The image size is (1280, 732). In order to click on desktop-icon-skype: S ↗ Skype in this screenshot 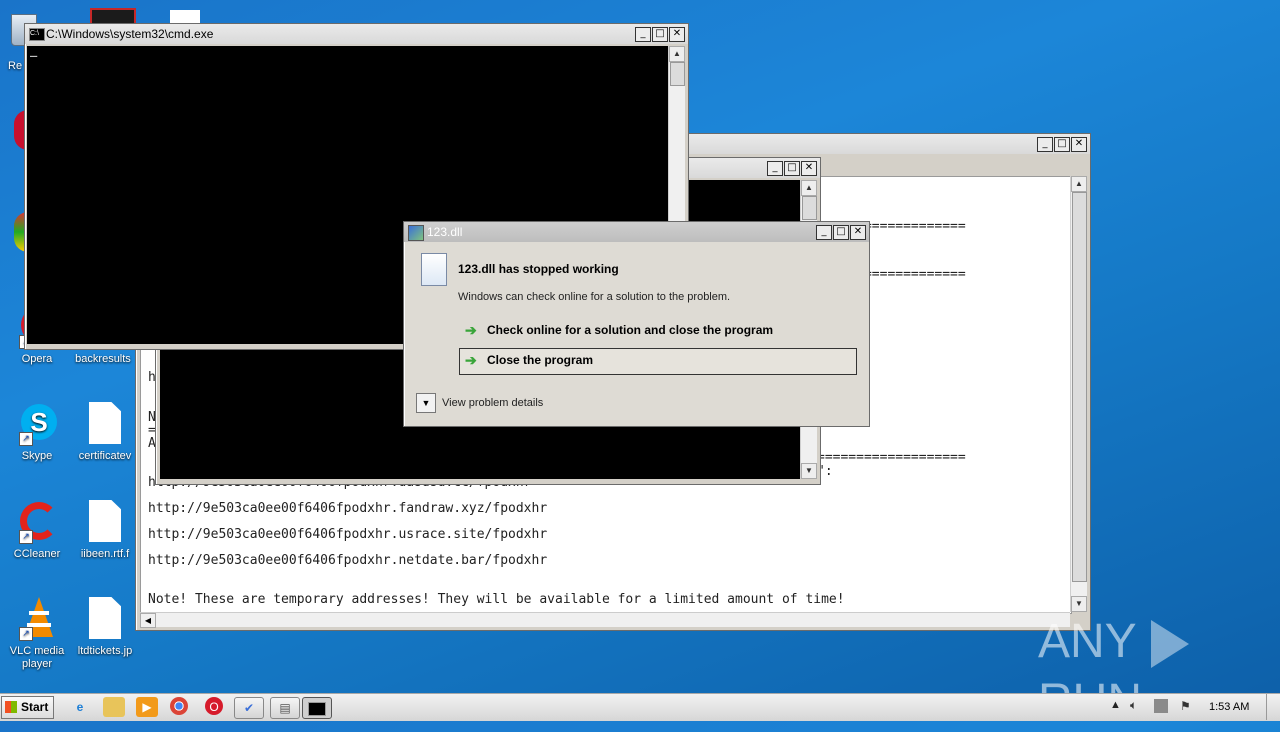, I will do `click(37, 432)`.